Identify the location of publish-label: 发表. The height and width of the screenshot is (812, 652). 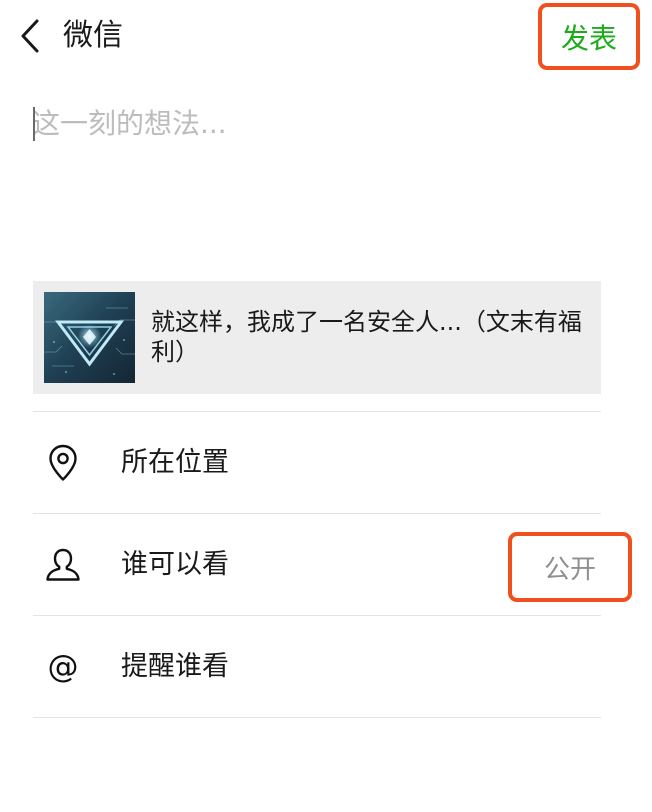
(588, 38).